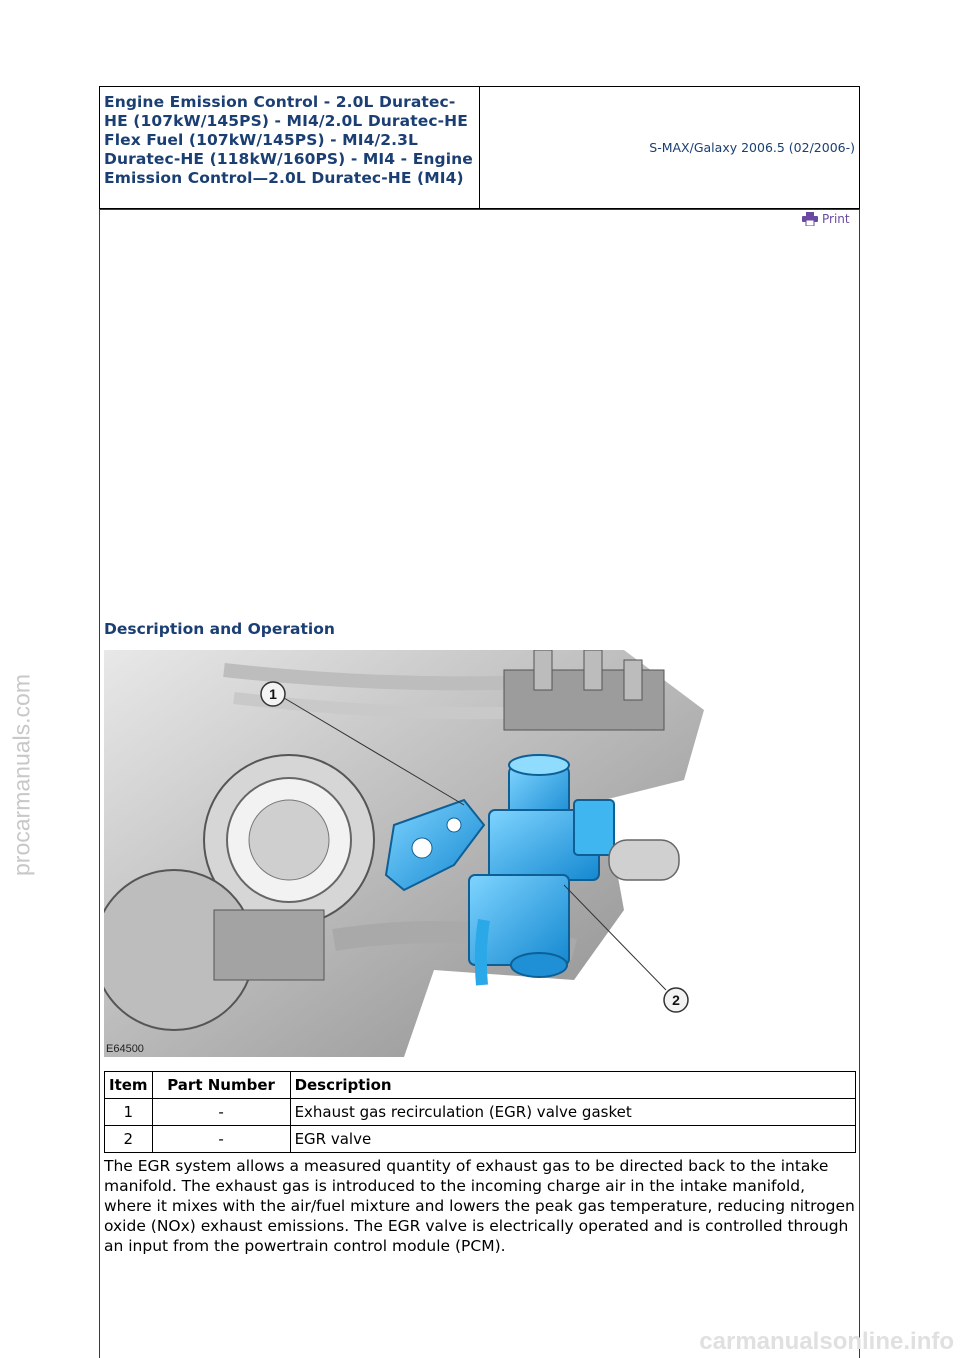 This screenshot has height=1358, width=960. I want to click on callout-2: 2, so click(676, 1000).